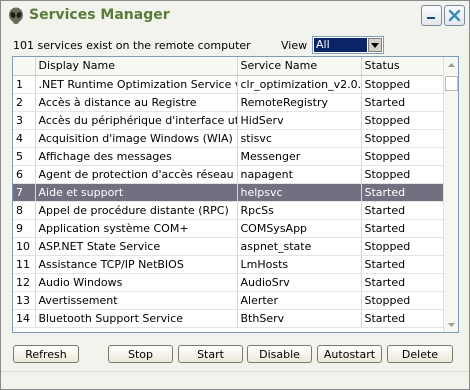  I want to click on display-name-cell: Aide et support, so click(136, 192).